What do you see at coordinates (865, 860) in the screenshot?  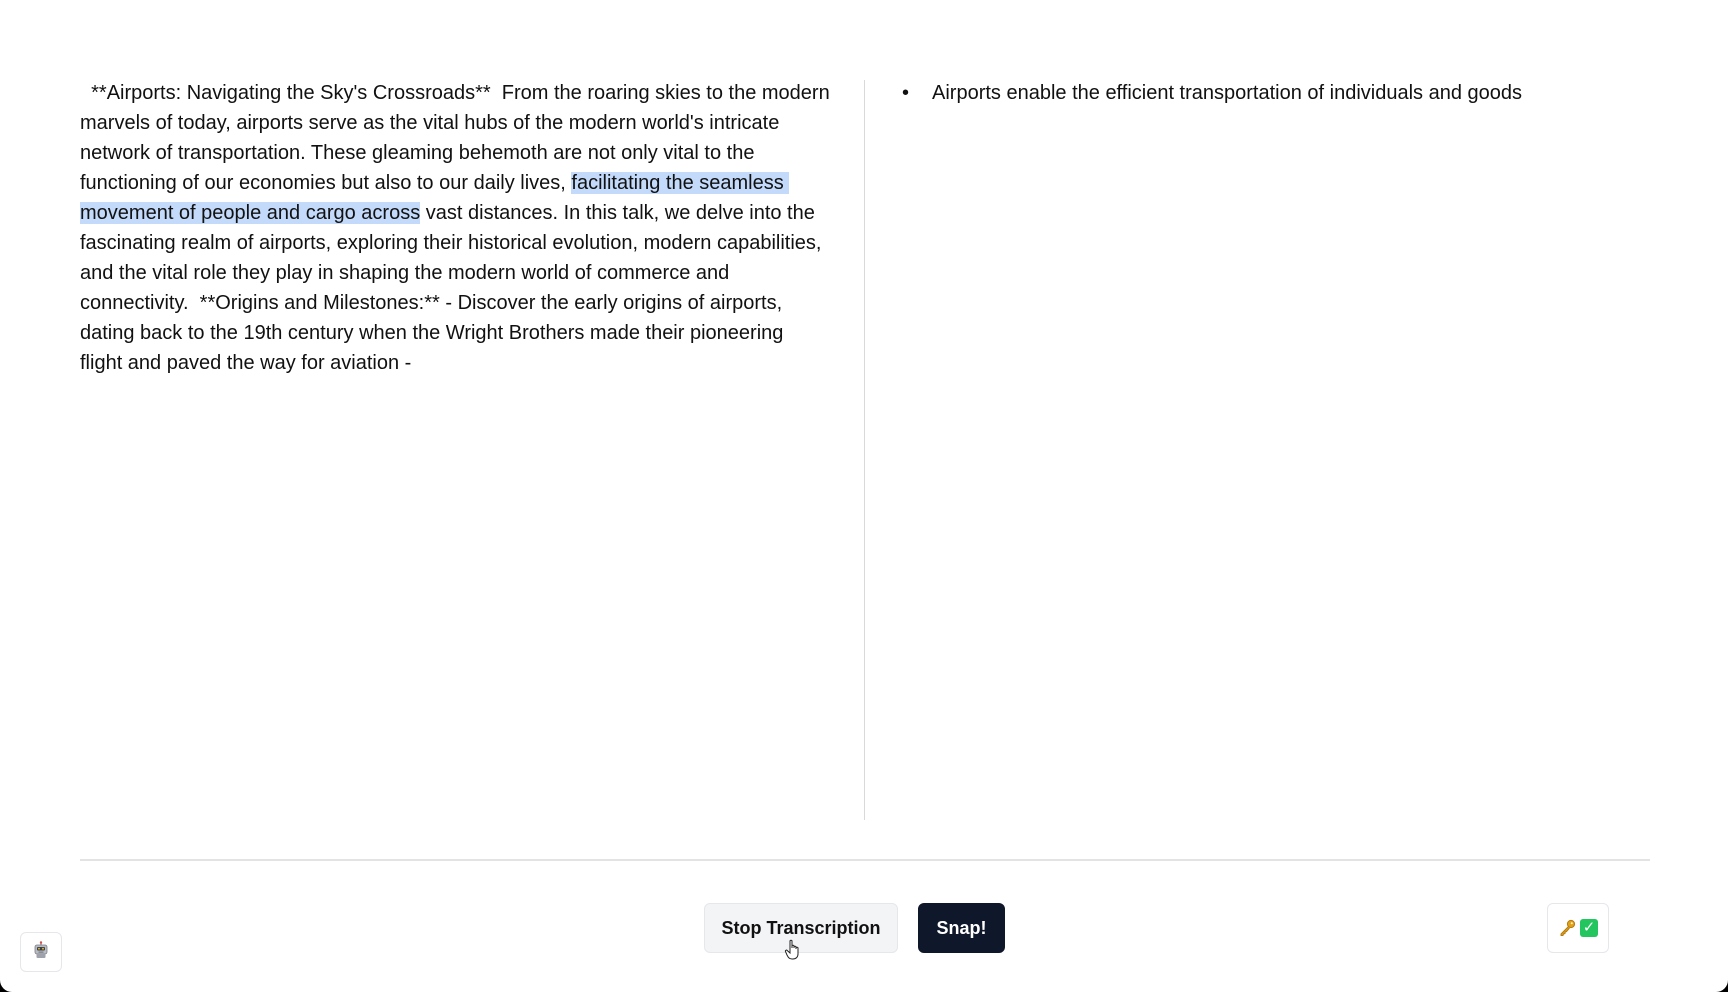 I see `toolbar-divider` at bounding box center [865, 860].